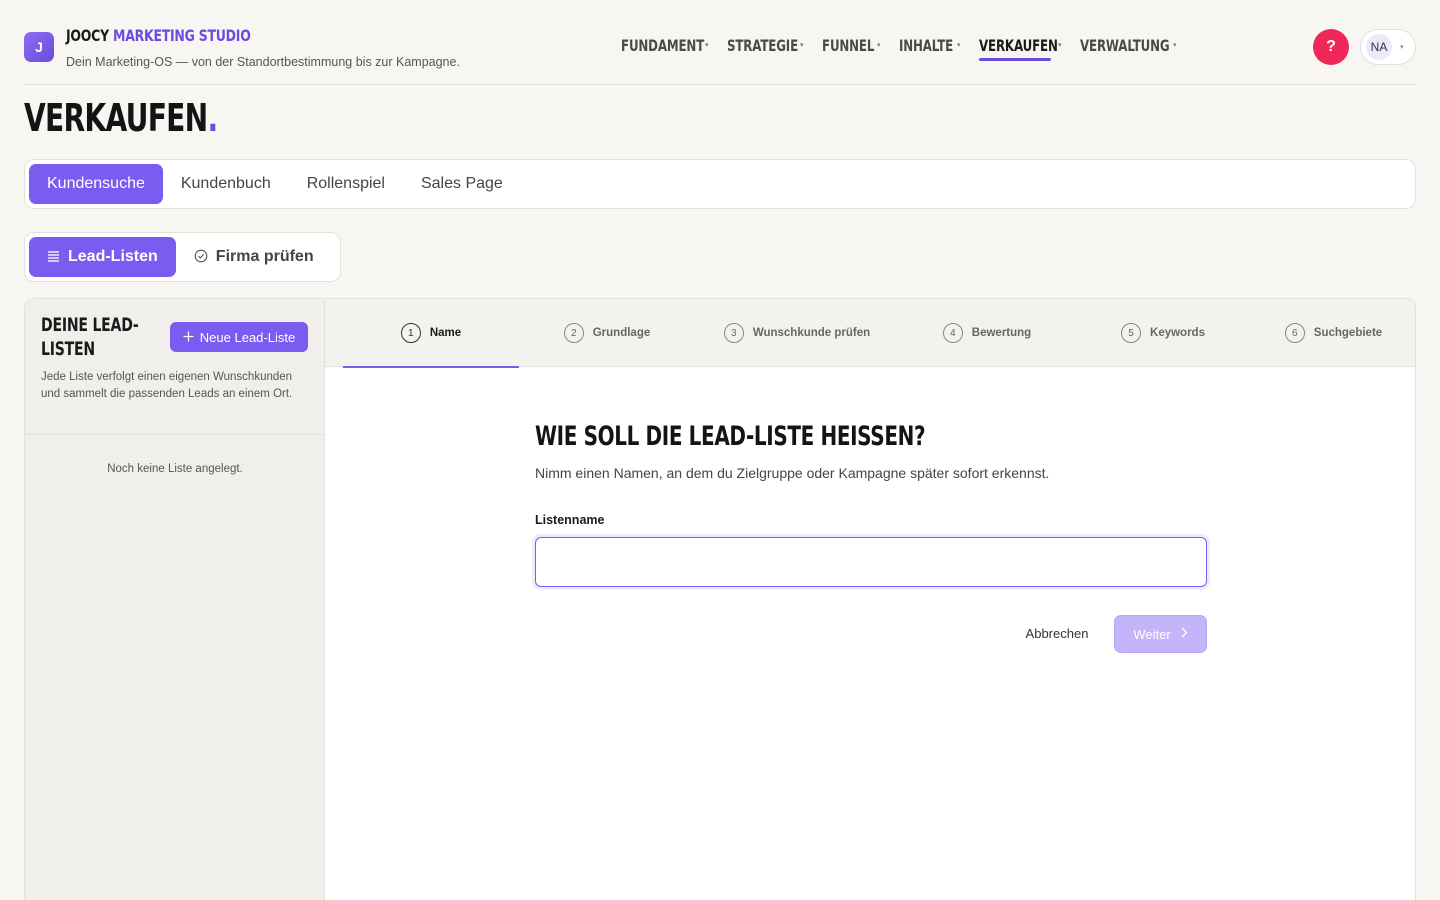  What do you see at coordinates (1152, 634) in the screenshot?
I see `next-button-label: Weiter` at bounding box center [1152, 634].